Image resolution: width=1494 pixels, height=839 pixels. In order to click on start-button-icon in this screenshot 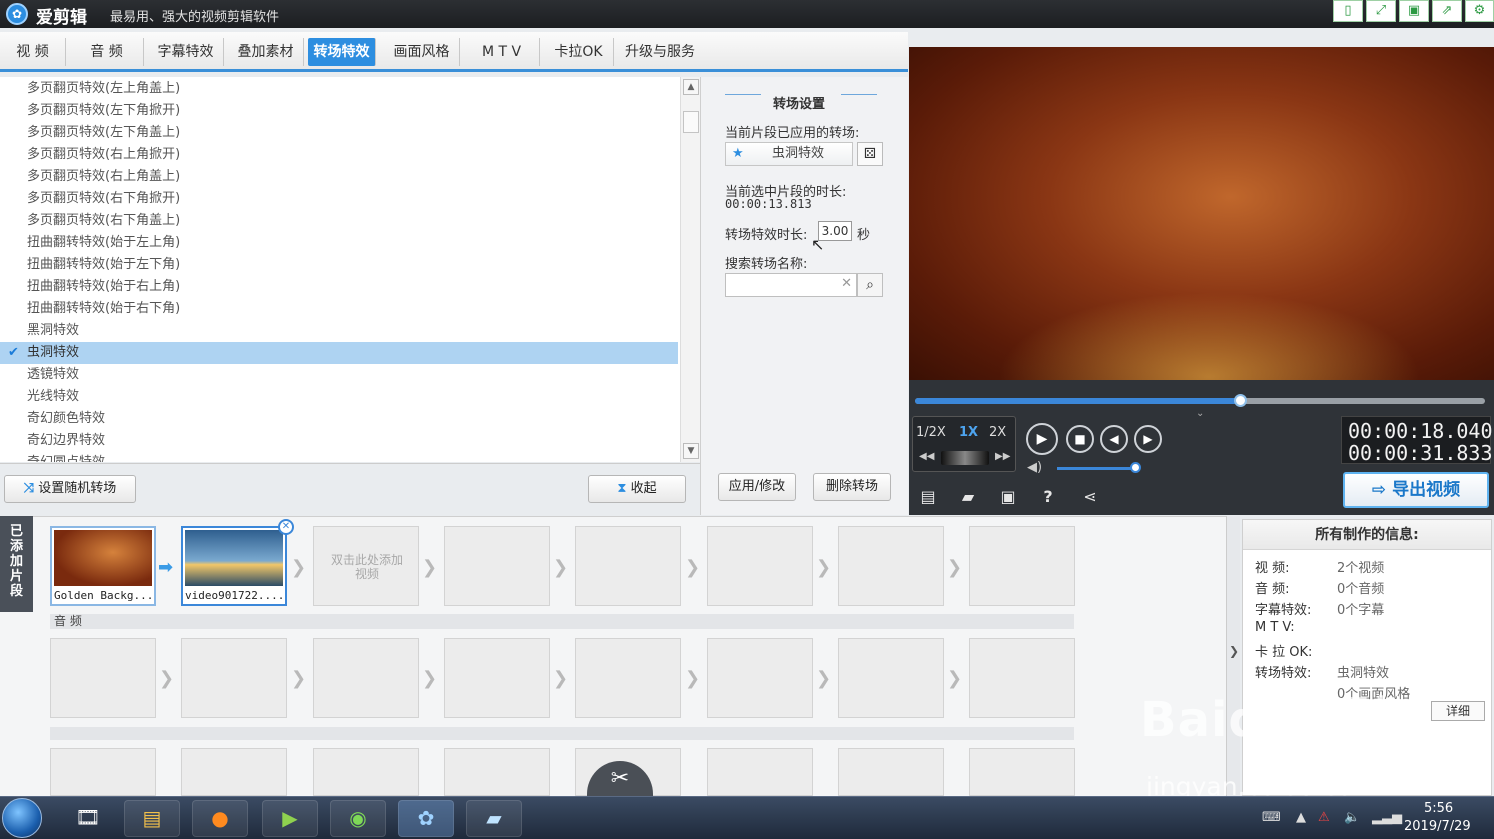, I will do `click(22, 818)`.